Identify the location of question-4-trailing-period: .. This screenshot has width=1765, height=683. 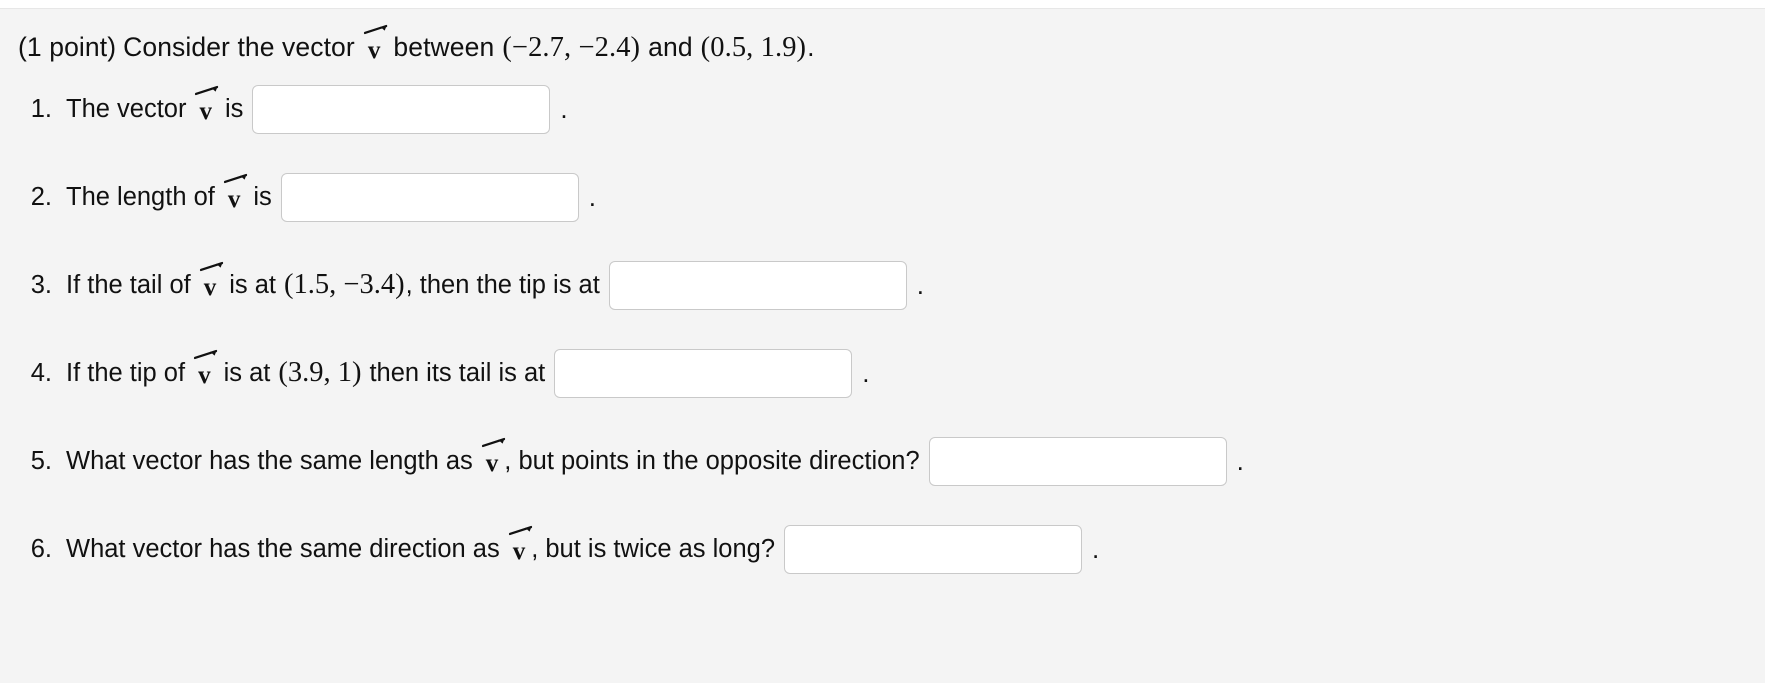
(866, 372).